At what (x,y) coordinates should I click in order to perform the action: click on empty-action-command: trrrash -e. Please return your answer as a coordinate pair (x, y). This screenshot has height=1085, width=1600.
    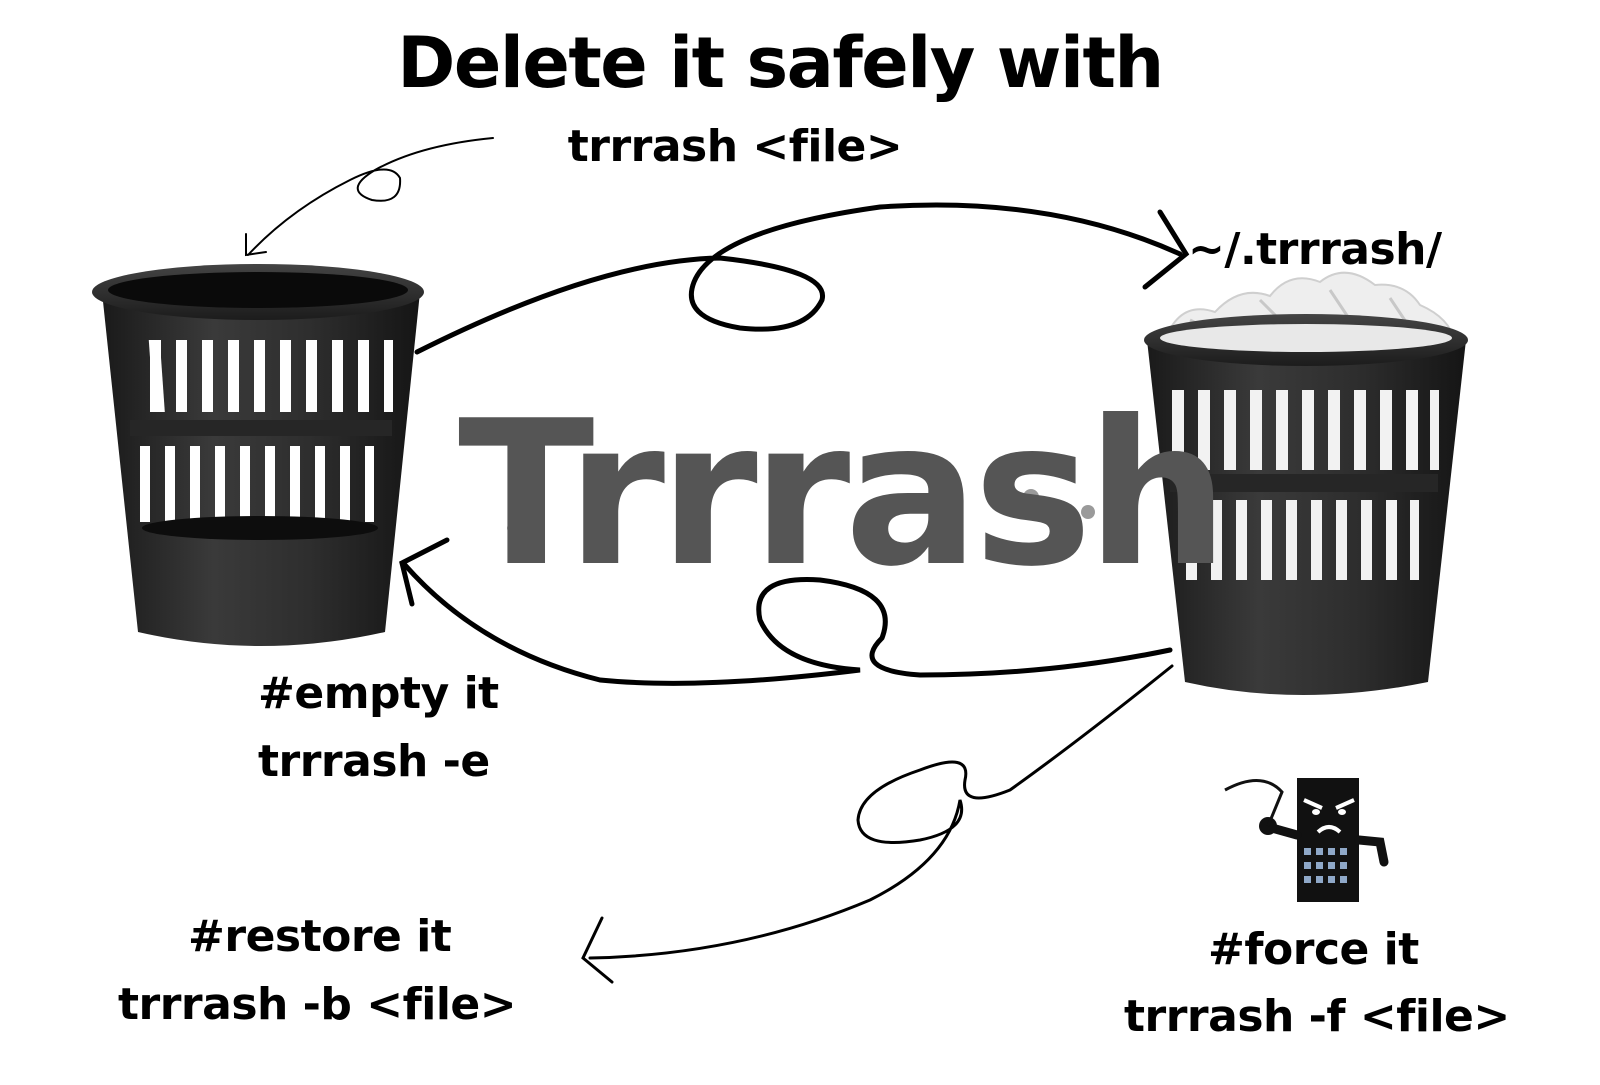
    Looking at the image, I should click on (374, 761).